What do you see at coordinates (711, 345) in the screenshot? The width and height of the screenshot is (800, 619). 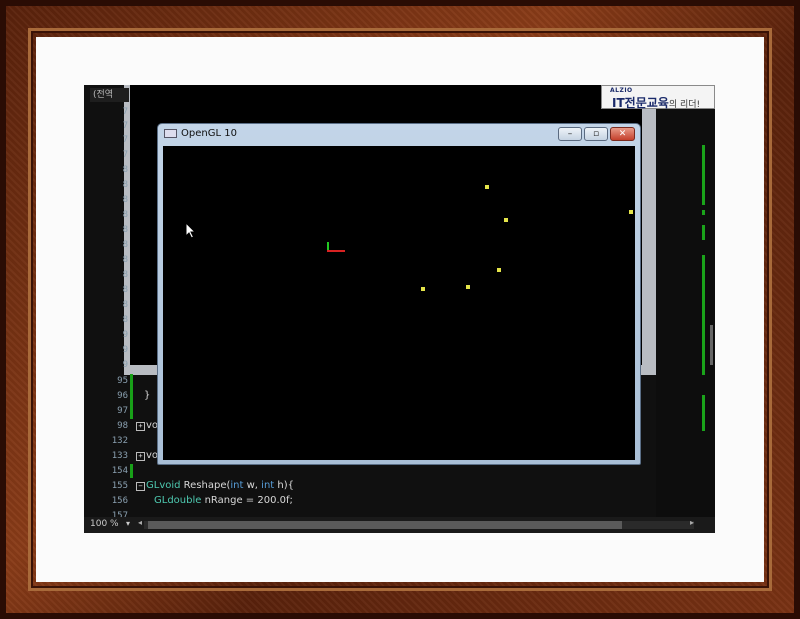 I see `vertical-scrollbar-thumb` at bounding box center [711, 345].